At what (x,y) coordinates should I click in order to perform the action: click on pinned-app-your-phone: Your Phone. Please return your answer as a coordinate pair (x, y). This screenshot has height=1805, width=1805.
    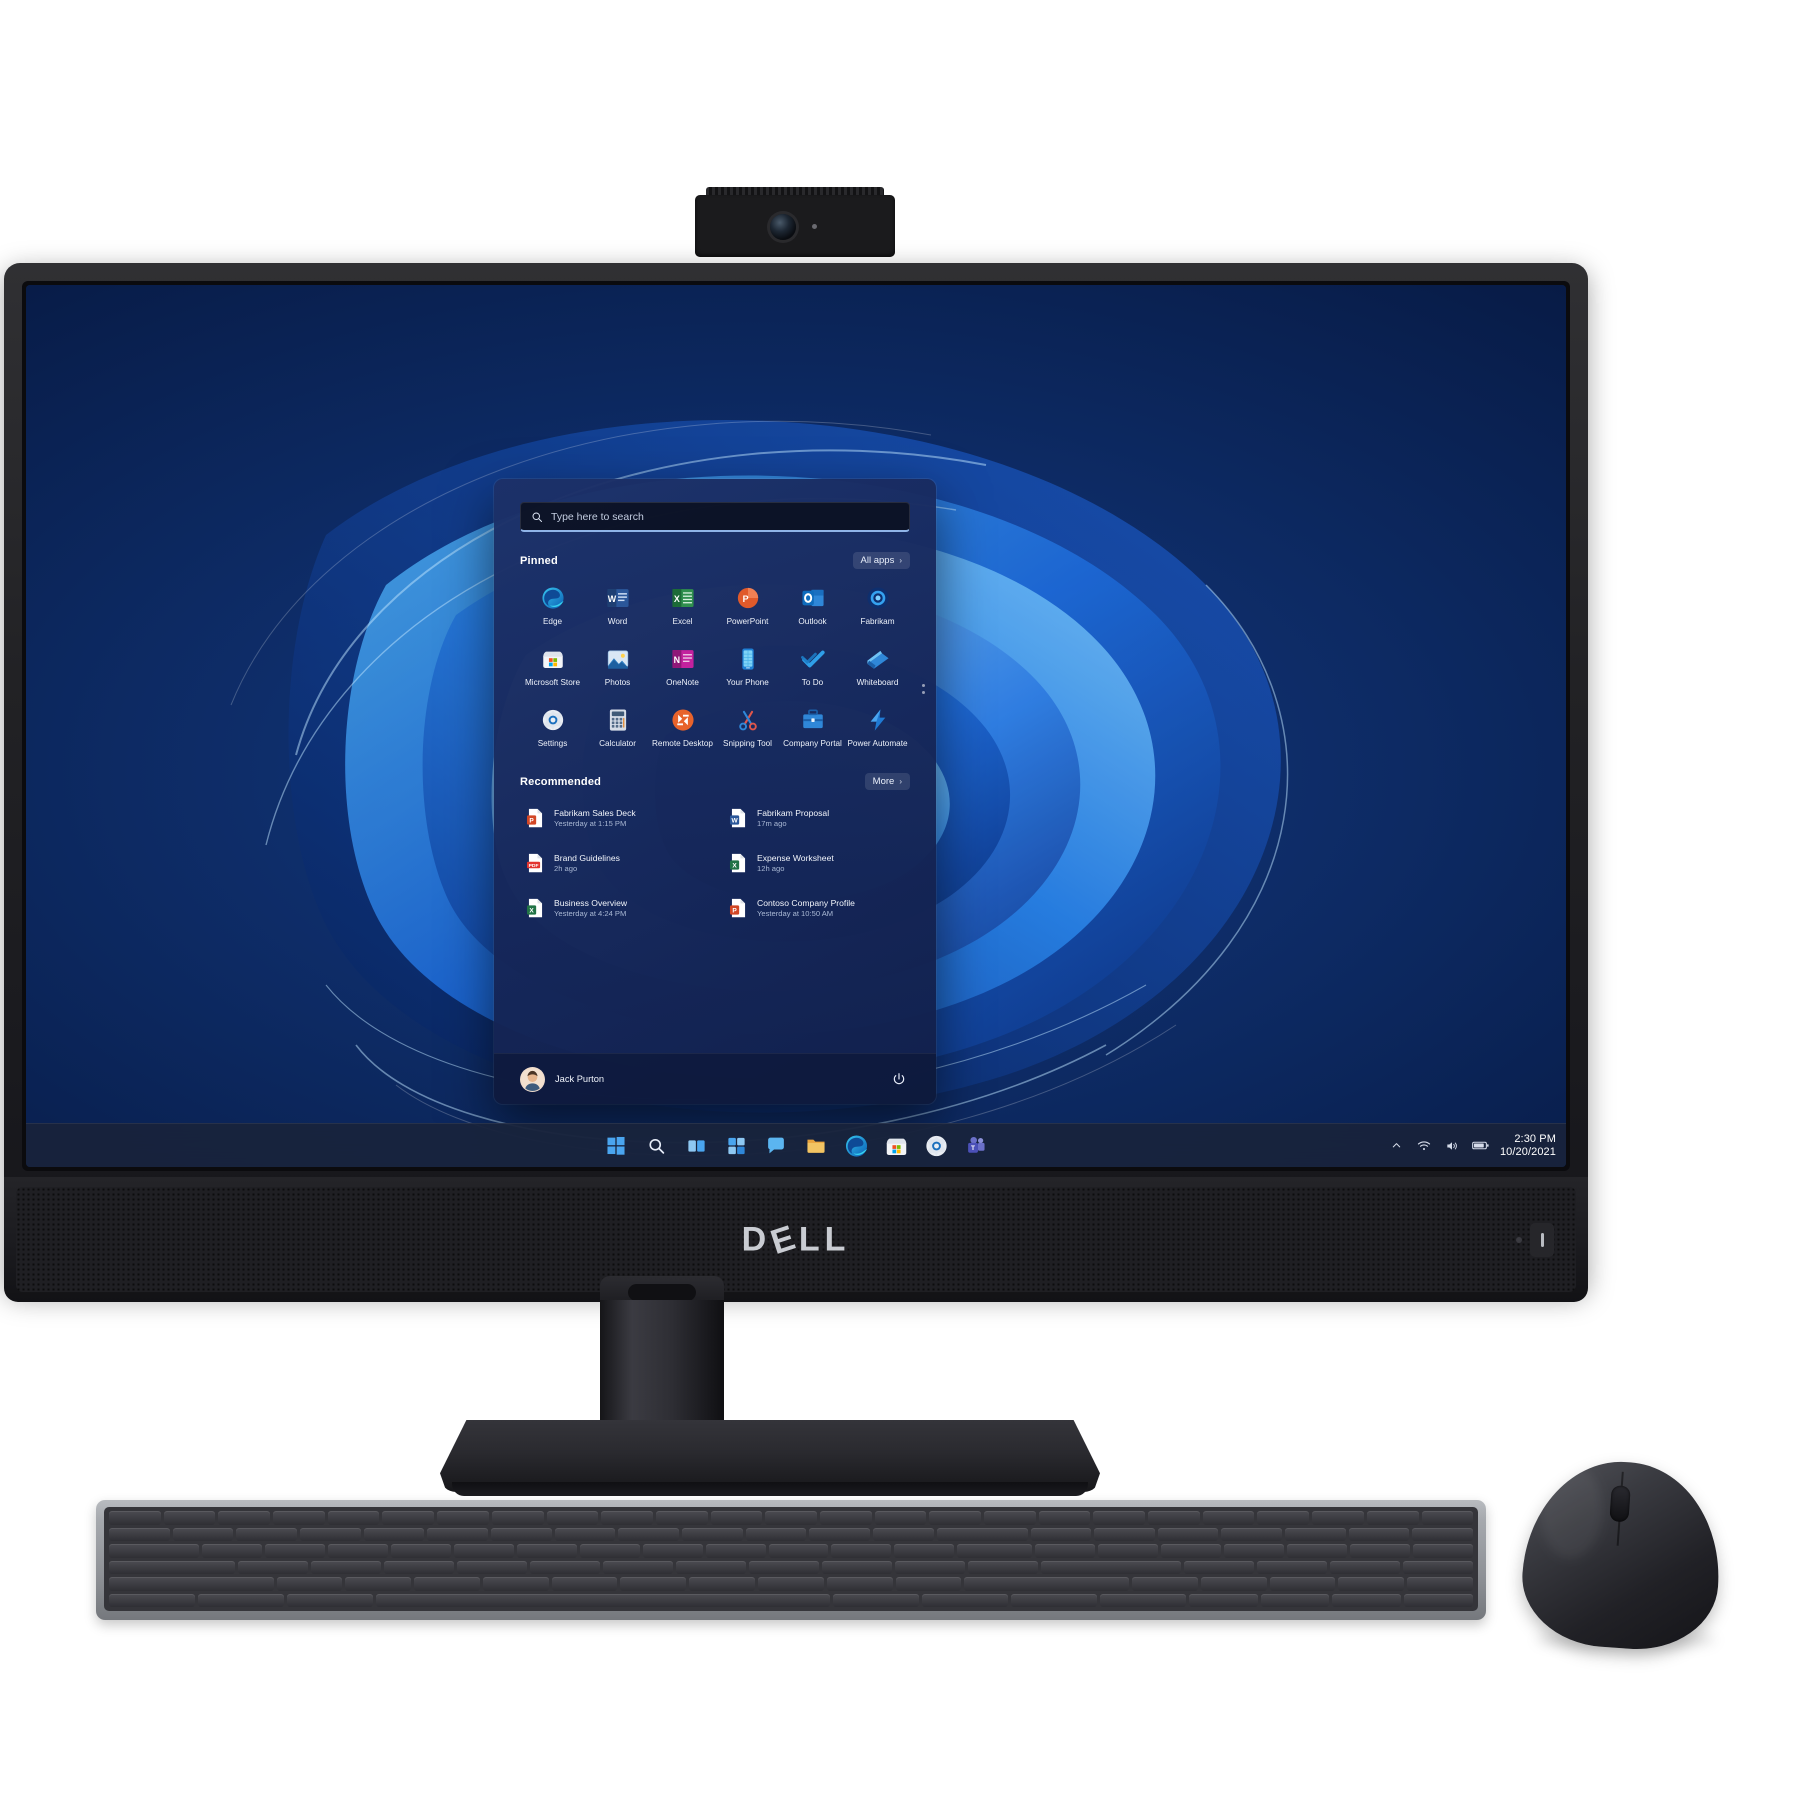
    Looking at the image, I should click on (747, 665).